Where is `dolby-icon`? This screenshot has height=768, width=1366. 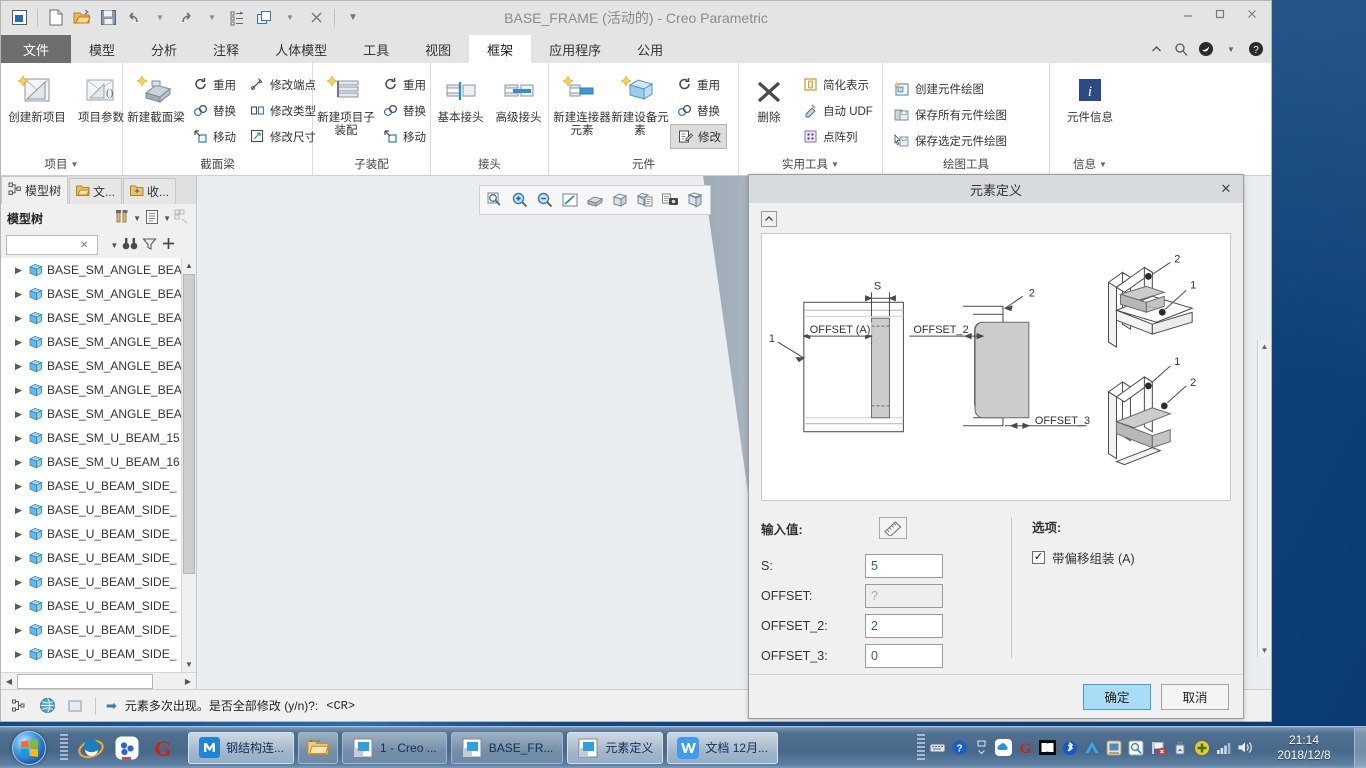 dolby-icon is located at coordinates (1047, 747).